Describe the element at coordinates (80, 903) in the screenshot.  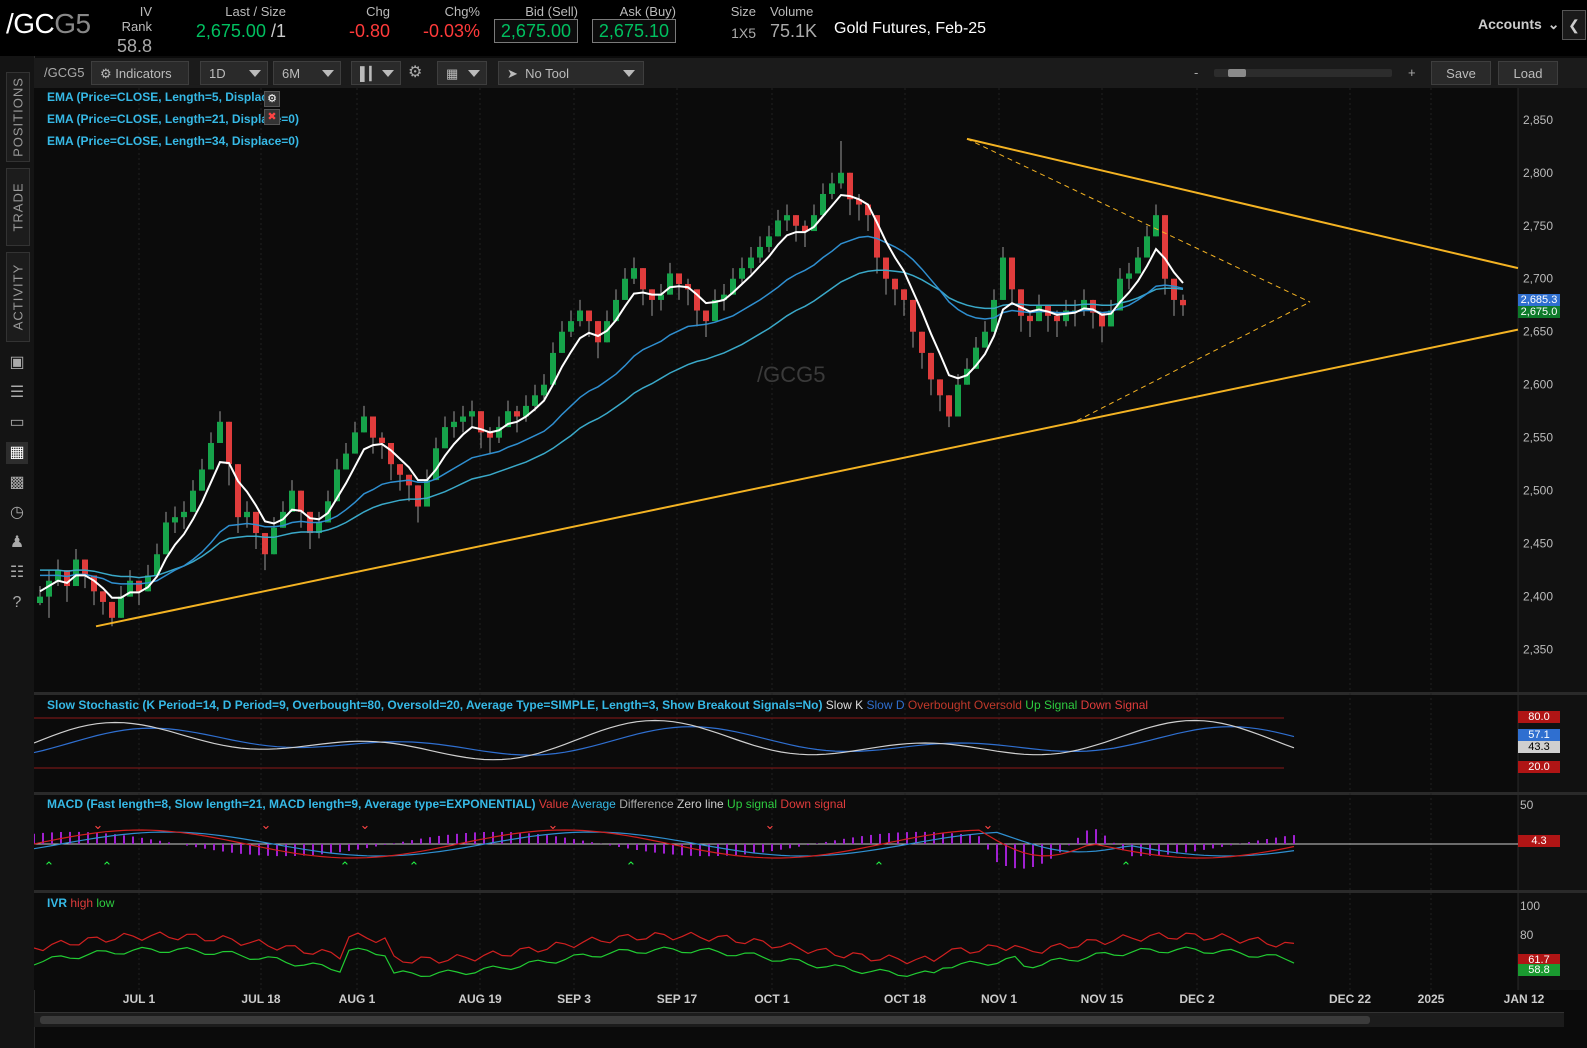
I see `ivr-legend: IVR high low` at that location.